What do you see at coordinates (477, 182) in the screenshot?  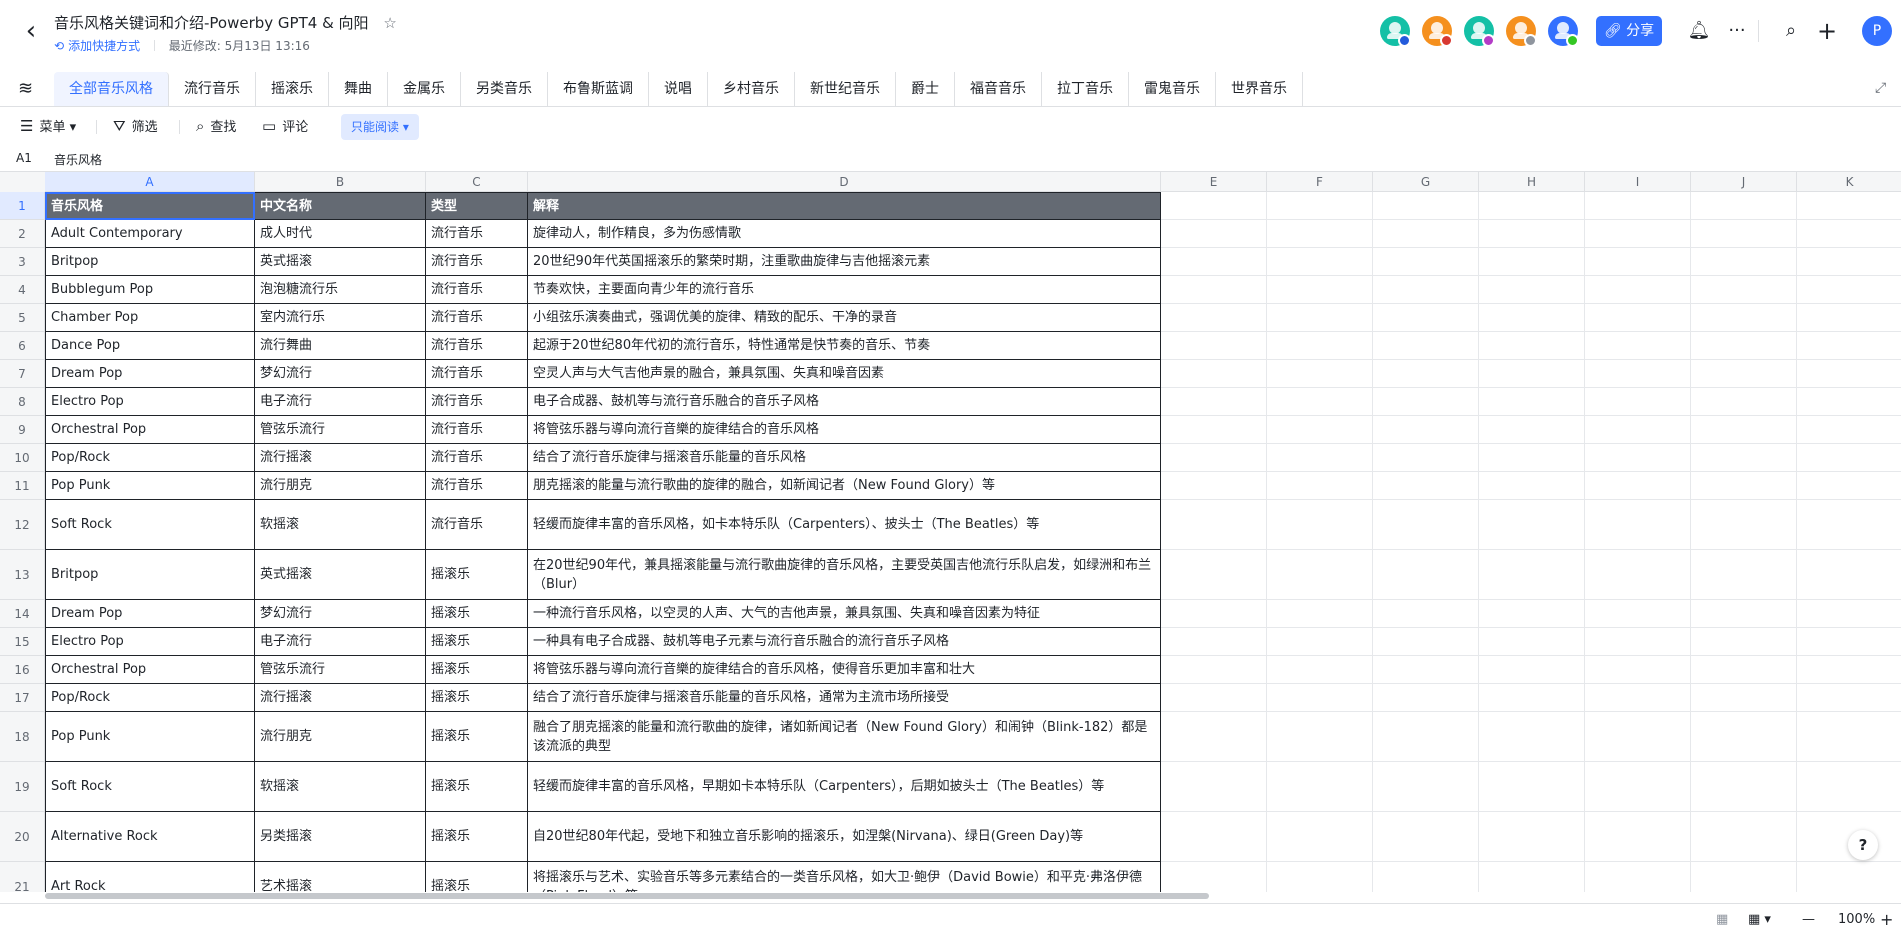 I see `column-header: C` at bounding box center [477, 182].